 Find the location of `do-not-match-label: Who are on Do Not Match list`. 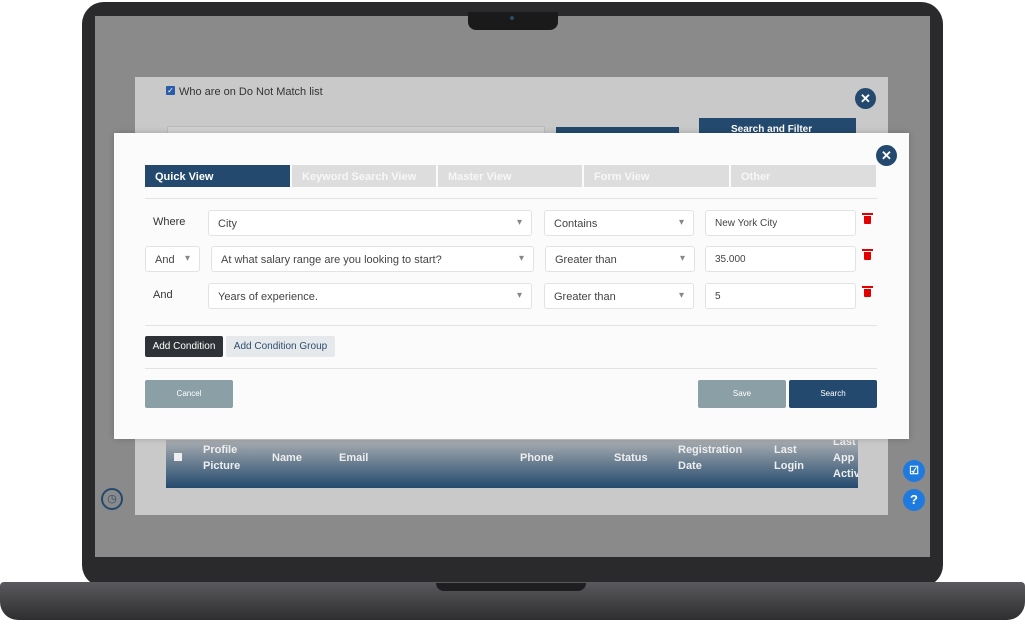

do-not-match-label: Who are on Do Not Match list is located at coordinates (251, 92).